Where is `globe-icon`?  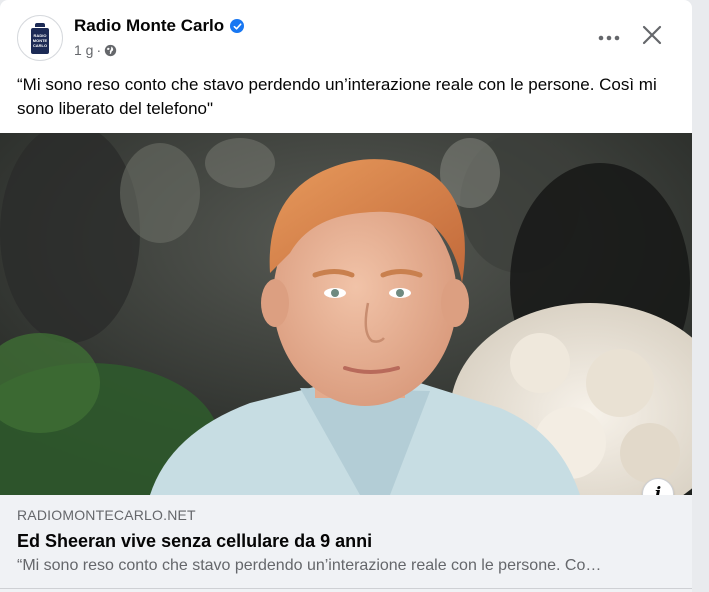
globe-icon is located at coordinates (110, 50).